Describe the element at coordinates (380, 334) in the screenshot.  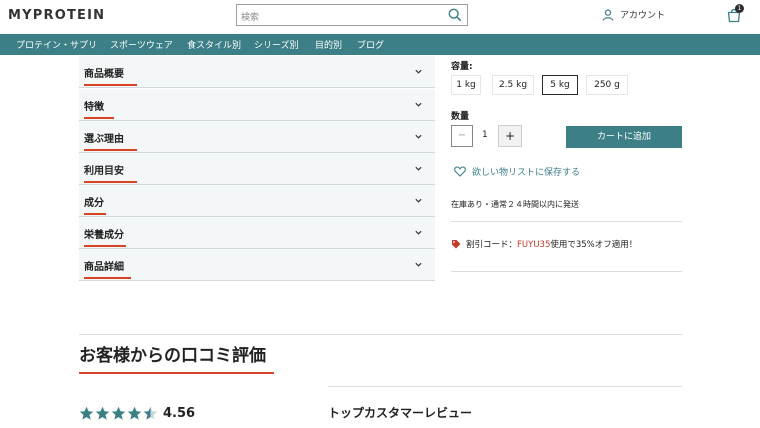
I see `section-divider` at that location.